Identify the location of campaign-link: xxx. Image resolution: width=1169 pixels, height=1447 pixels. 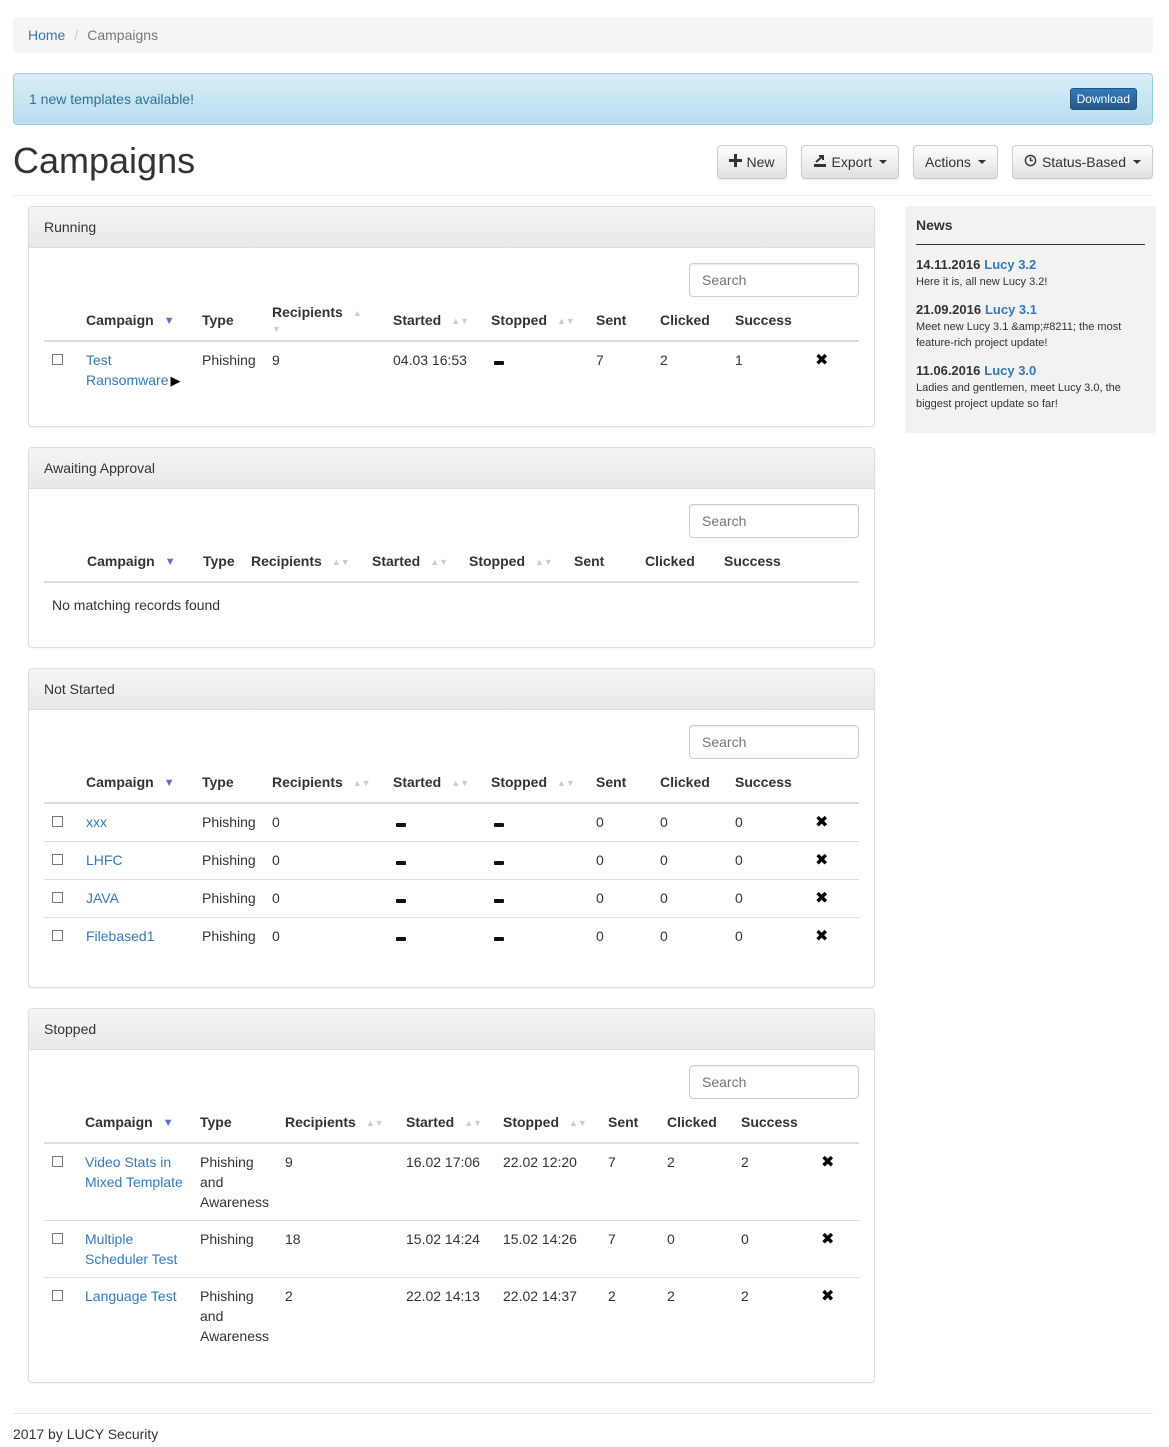
(96, 822).